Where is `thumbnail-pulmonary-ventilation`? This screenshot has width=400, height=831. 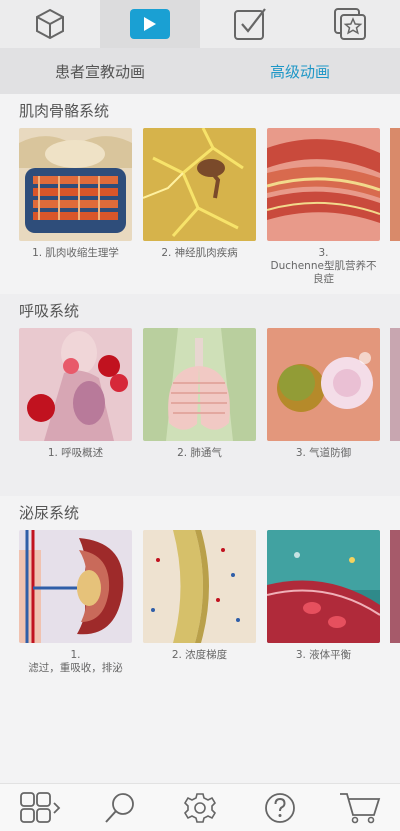 thumbnail-pulmonary-ventilation is located at coordinates (199, 384).